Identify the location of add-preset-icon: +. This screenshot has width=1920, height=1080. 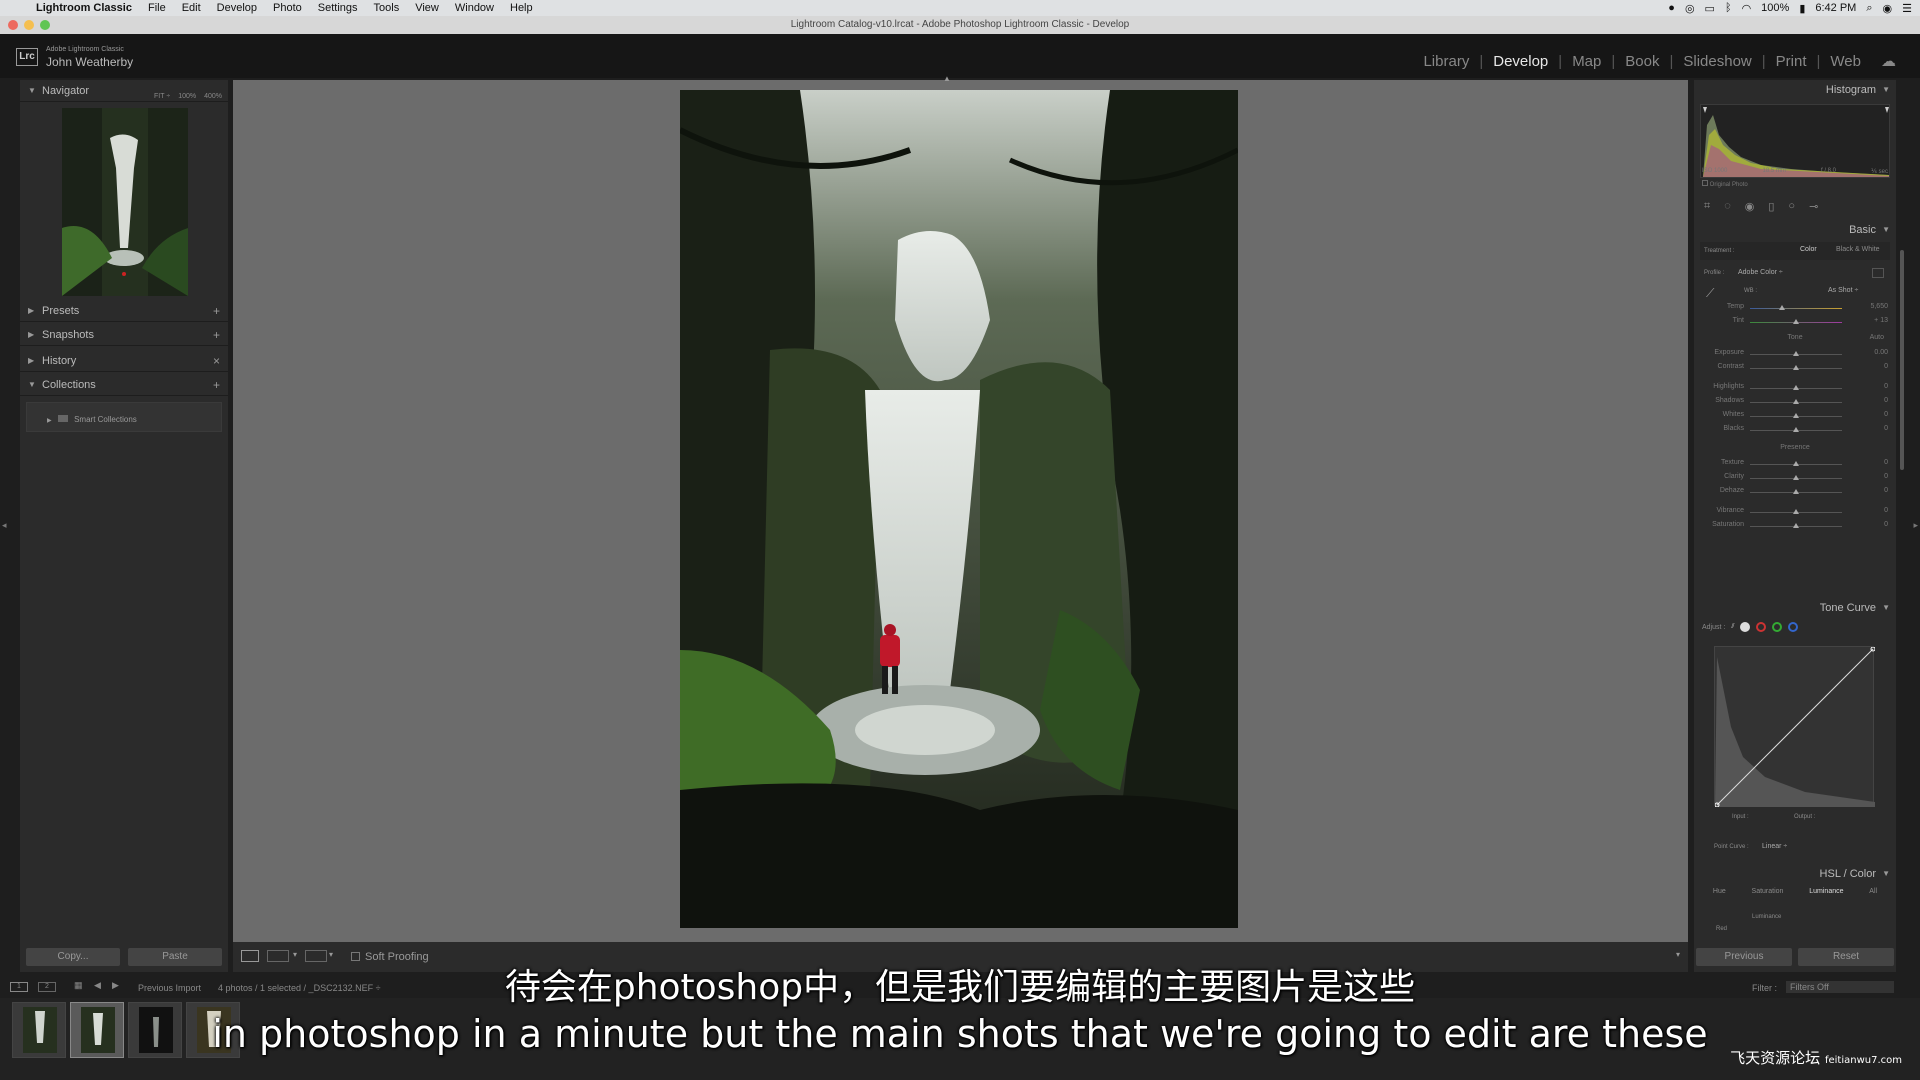
(216, 311).